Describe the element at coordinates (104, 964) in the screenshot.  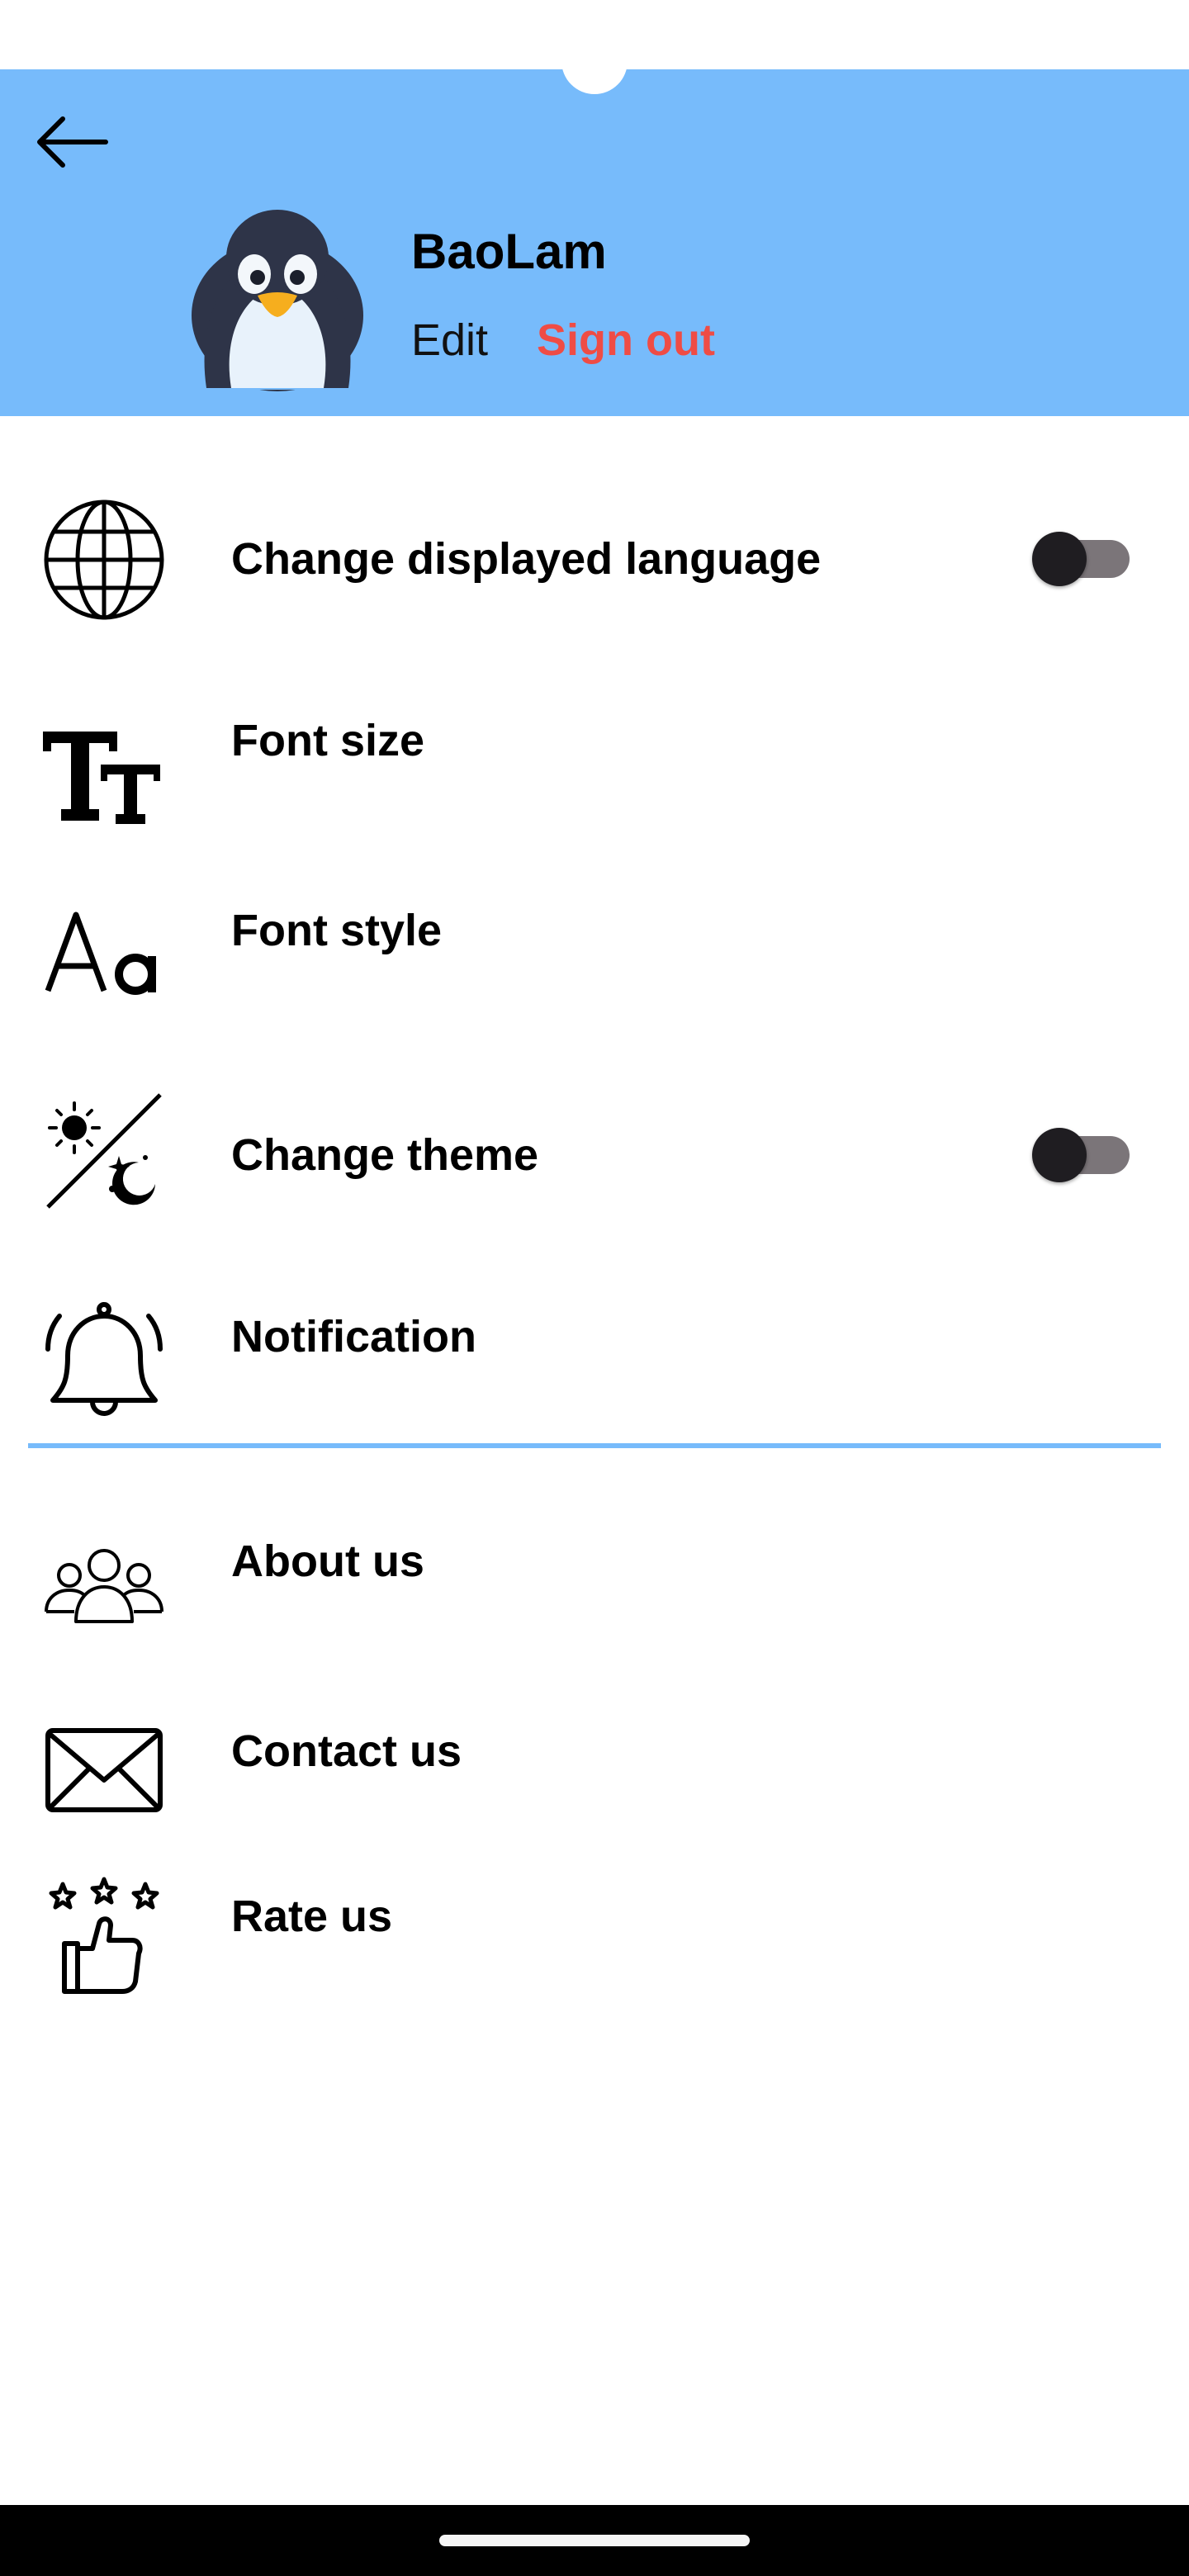
I see `font-style-icon` at that location.